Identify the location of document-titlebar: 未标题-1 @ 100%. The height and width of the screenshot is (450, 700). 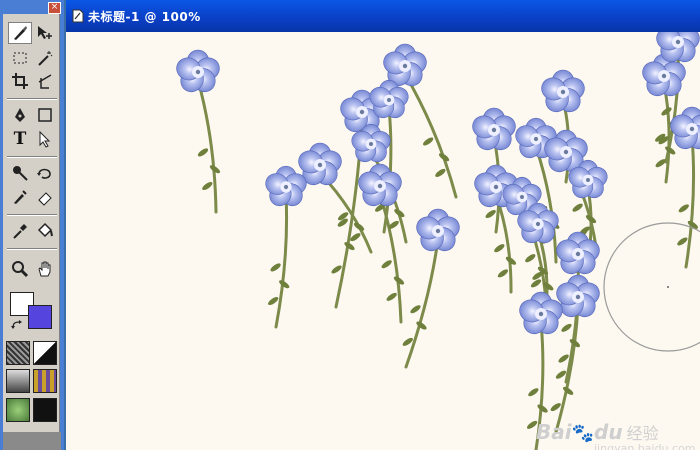
(383, 16).